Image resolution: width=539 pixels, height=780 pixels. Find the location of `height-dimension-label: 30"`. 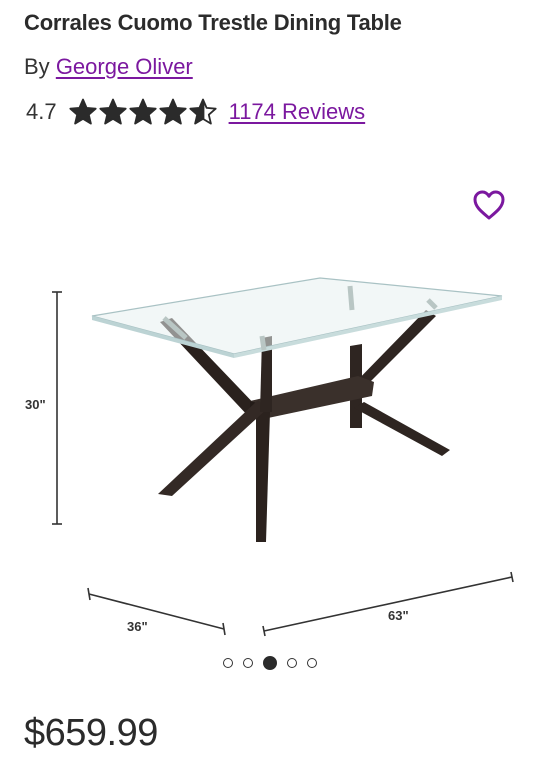

height-dimension-label: 30" is located at coordinates (35, 404).